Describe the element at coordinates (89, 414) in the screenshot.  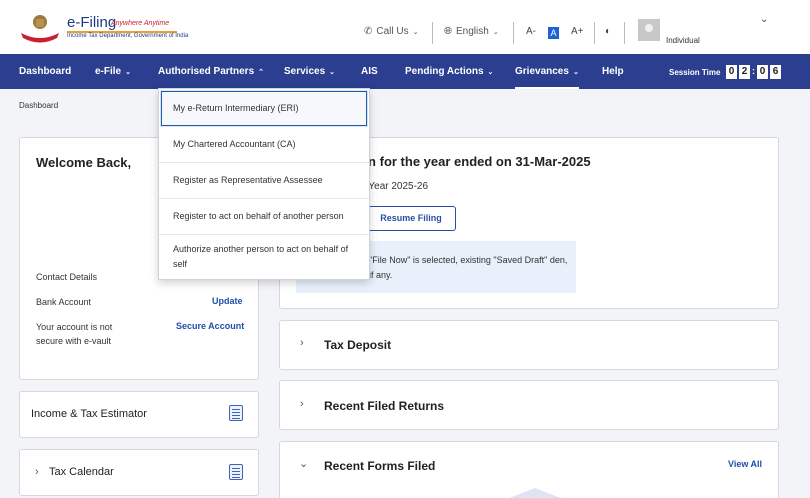
I see `income-tax-estimator-title: Income & Tax Estimator` at that location.